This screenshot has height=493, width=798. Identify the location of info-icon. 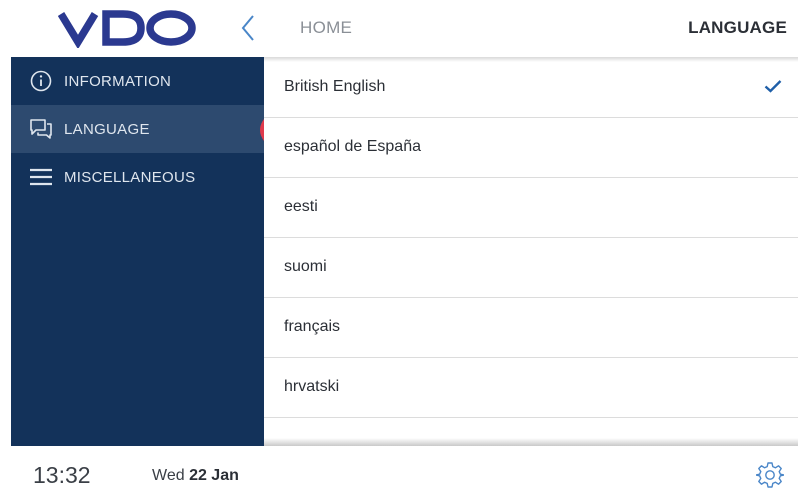
(41, 81).